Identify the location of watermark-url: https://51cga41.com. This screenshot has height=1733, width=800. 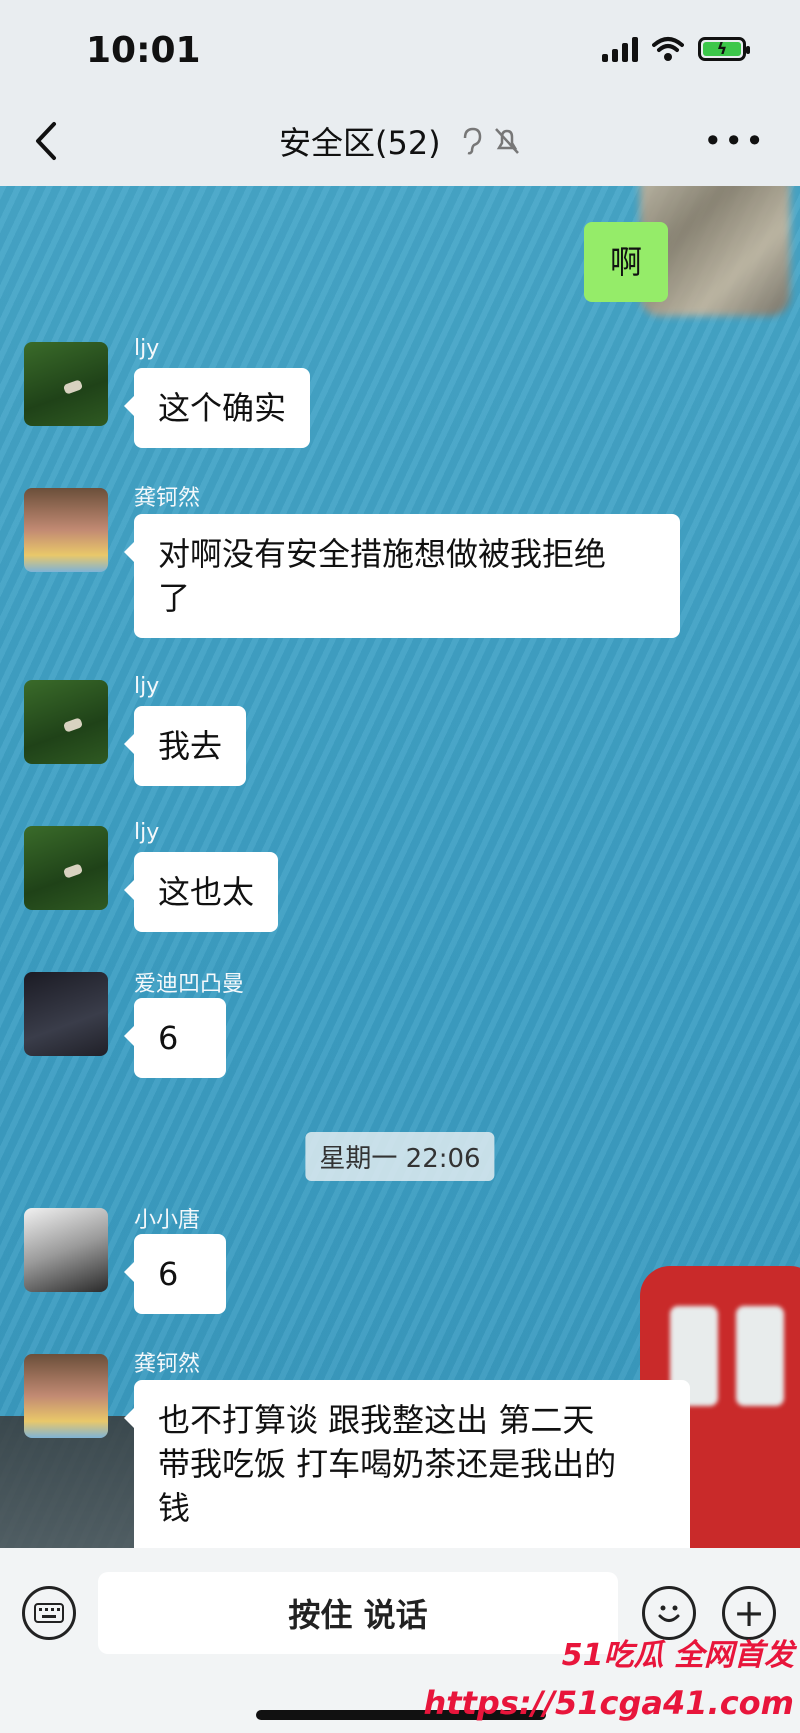
(608, 1703).